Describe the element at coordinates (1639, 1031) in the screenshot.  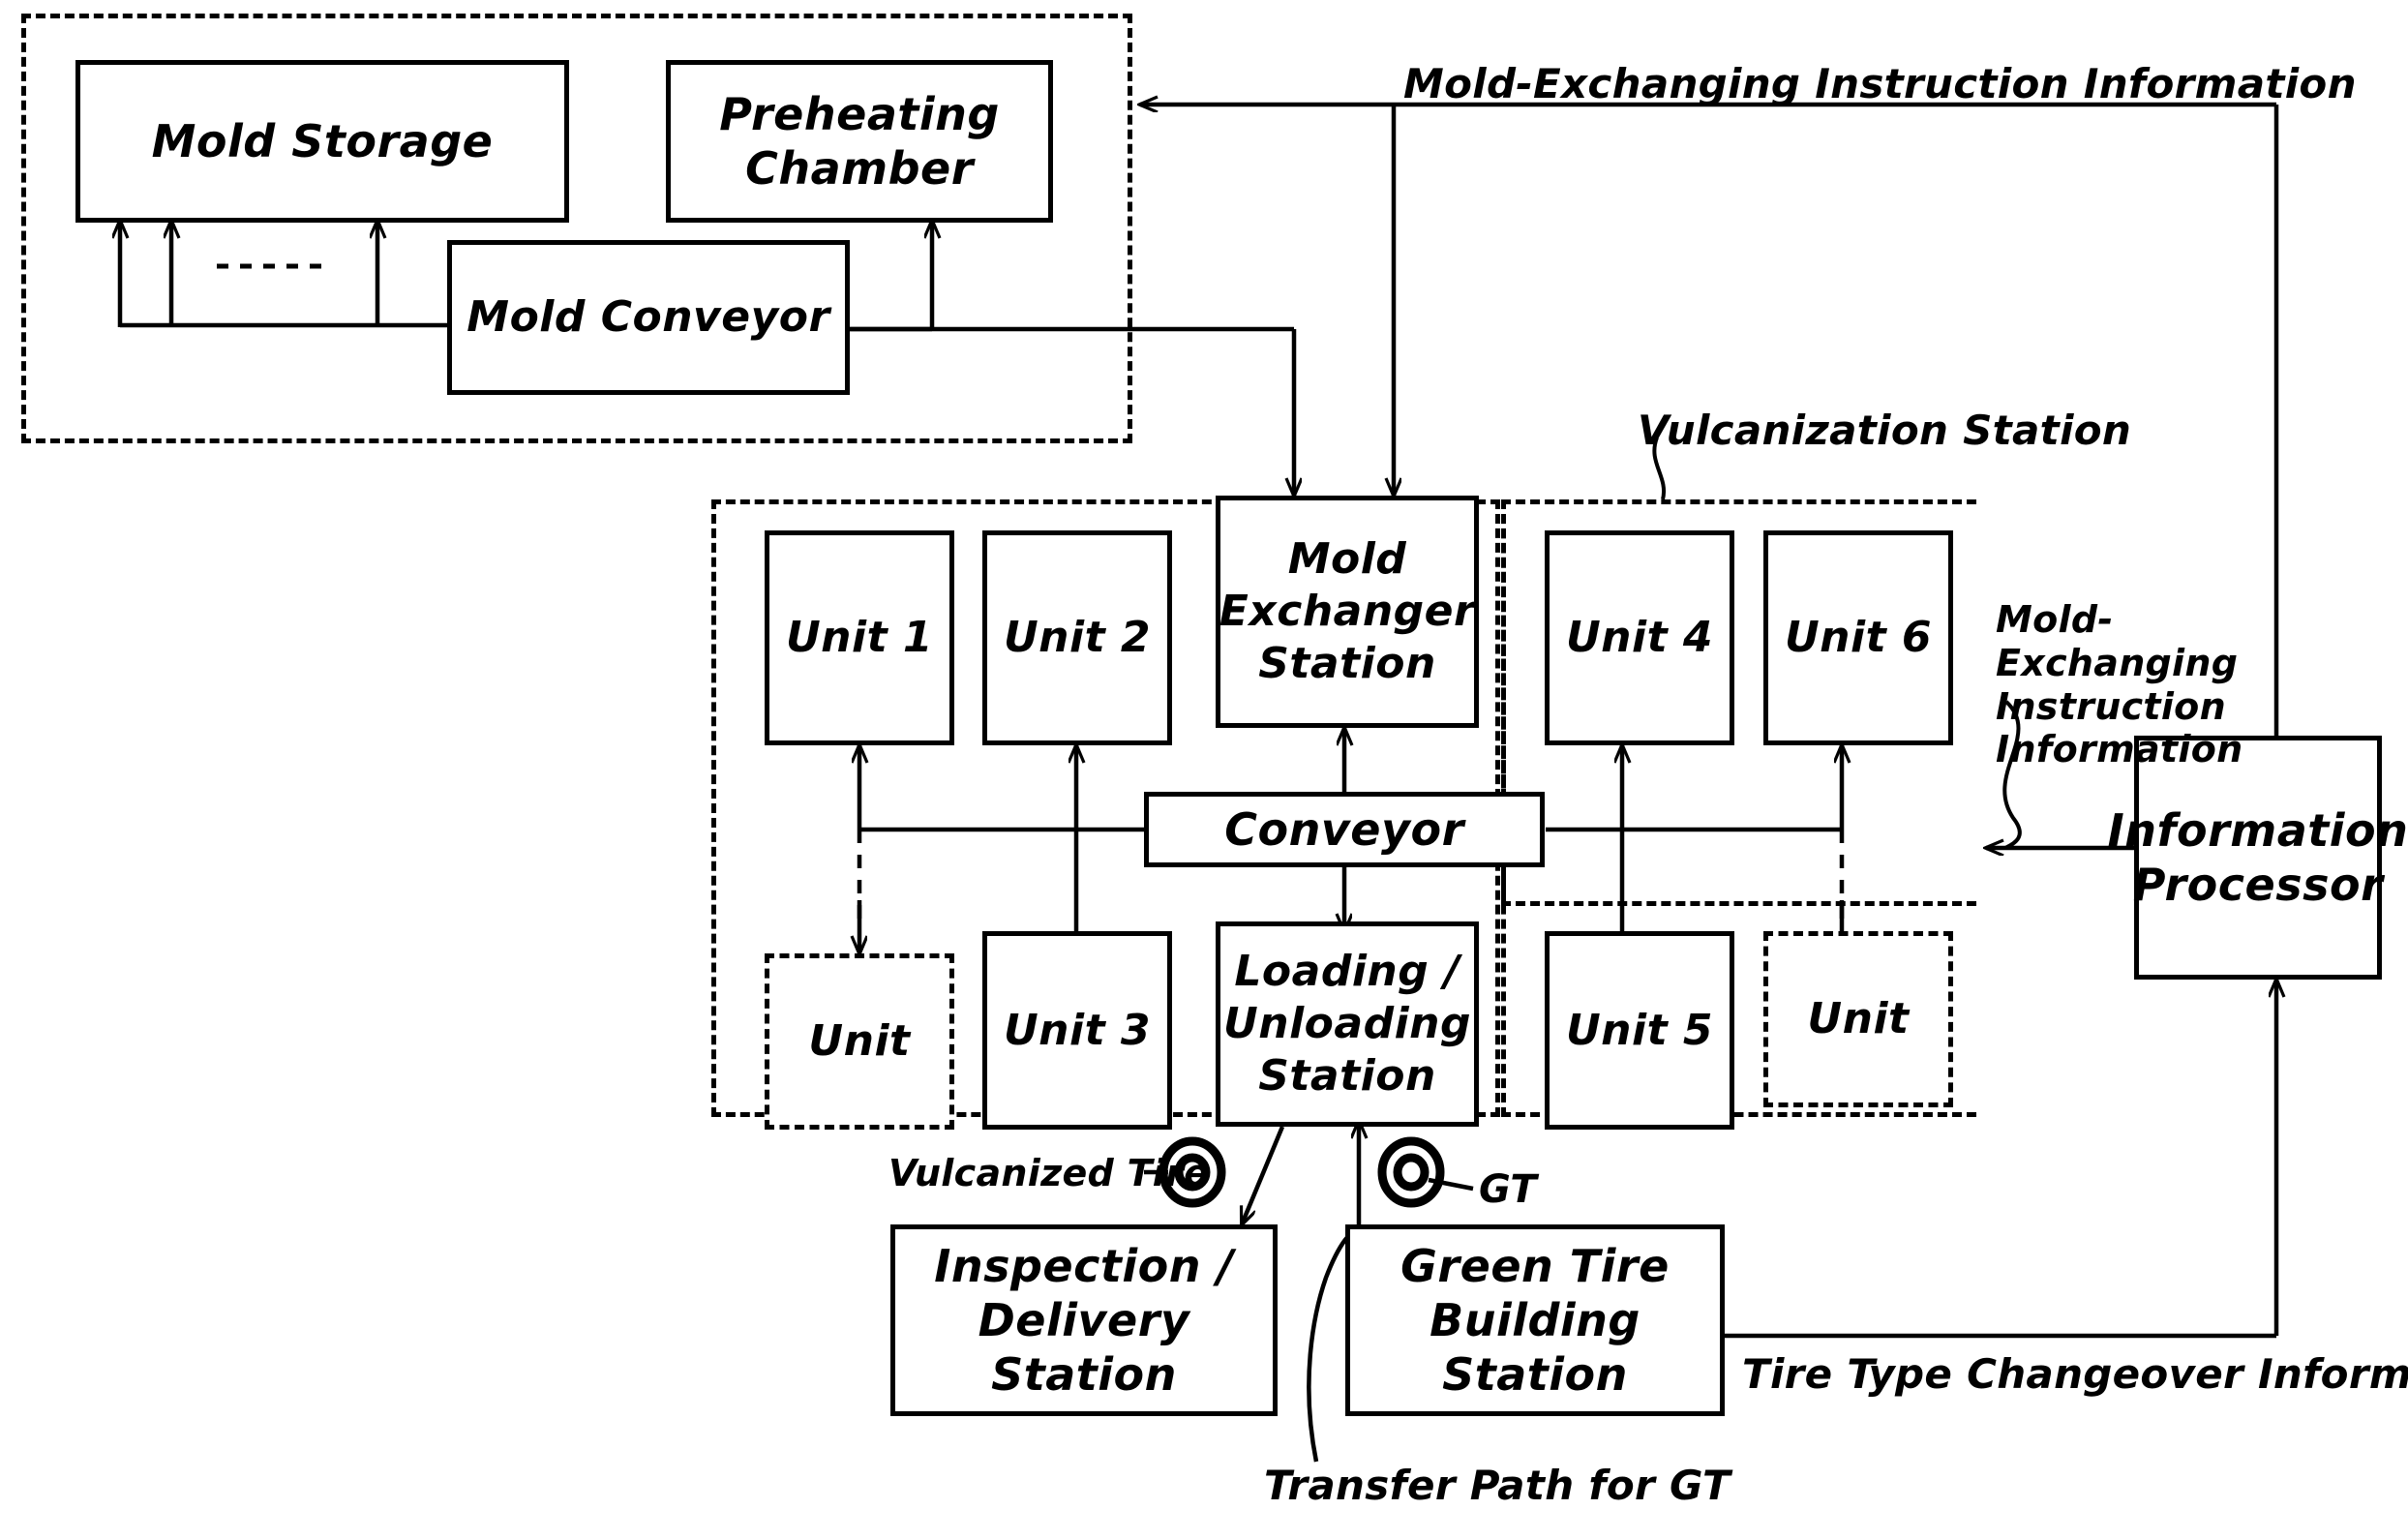
I see `box-unit-5: Unit 5` at that location.